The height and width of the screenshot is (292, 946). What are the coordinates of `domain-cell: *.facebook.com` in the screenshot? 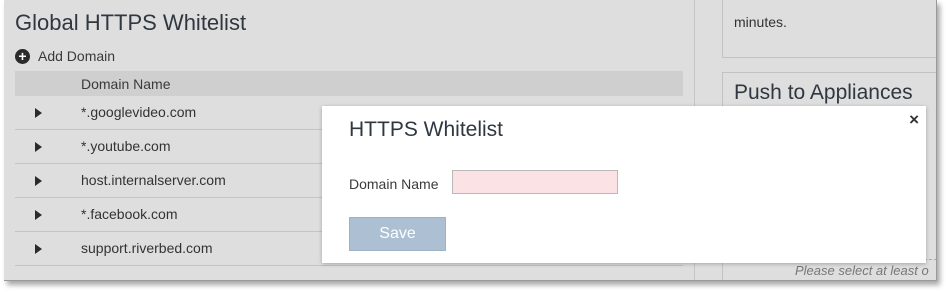 It's located at (129, 214).